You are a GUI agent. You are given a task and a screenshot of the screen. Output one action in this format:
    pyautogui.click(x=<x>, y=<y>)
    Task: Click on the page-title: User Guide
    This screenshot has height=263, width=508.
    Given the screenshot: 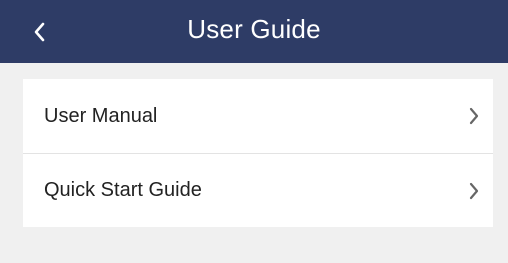 What is the action you would take?
    pyautogui.click(x=254, y=29)
    